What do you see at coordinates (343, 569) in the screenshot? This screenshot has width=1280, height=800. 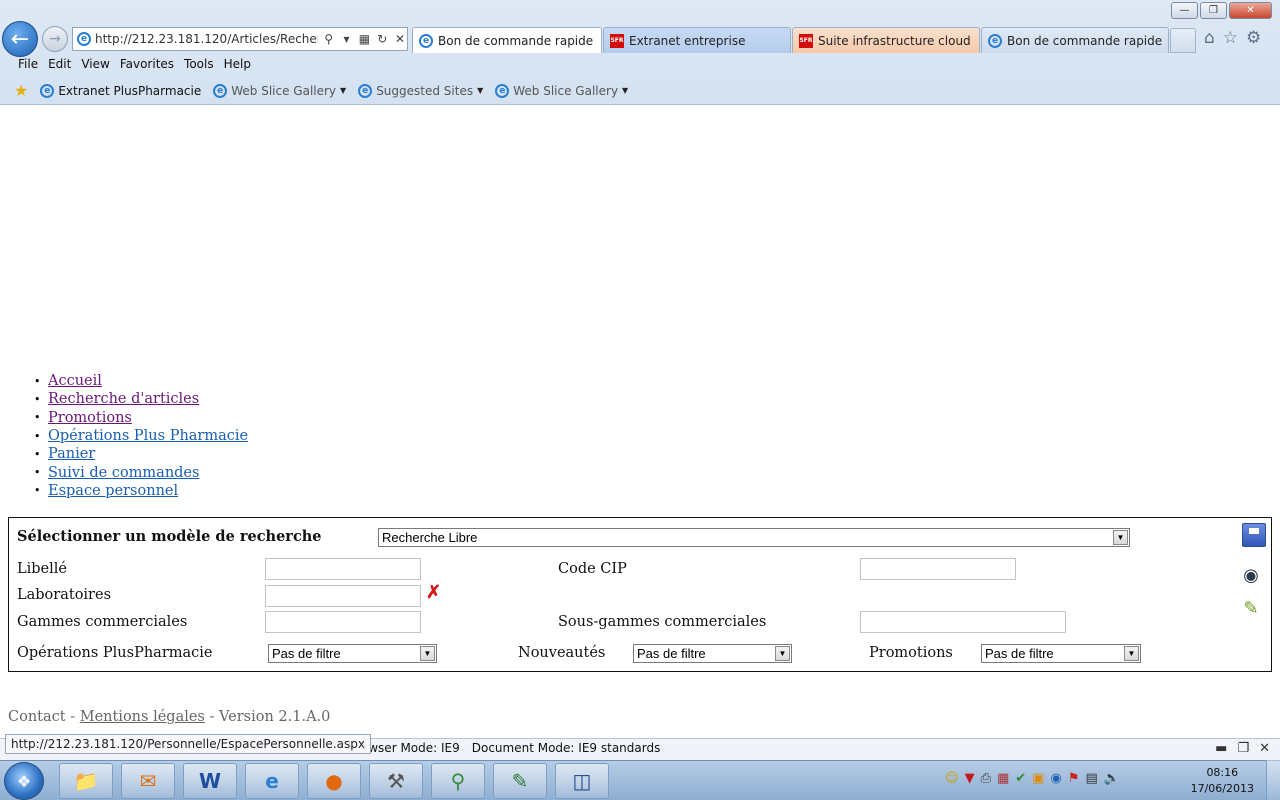 I see `libelle-input` at bounding box center [343, 569].